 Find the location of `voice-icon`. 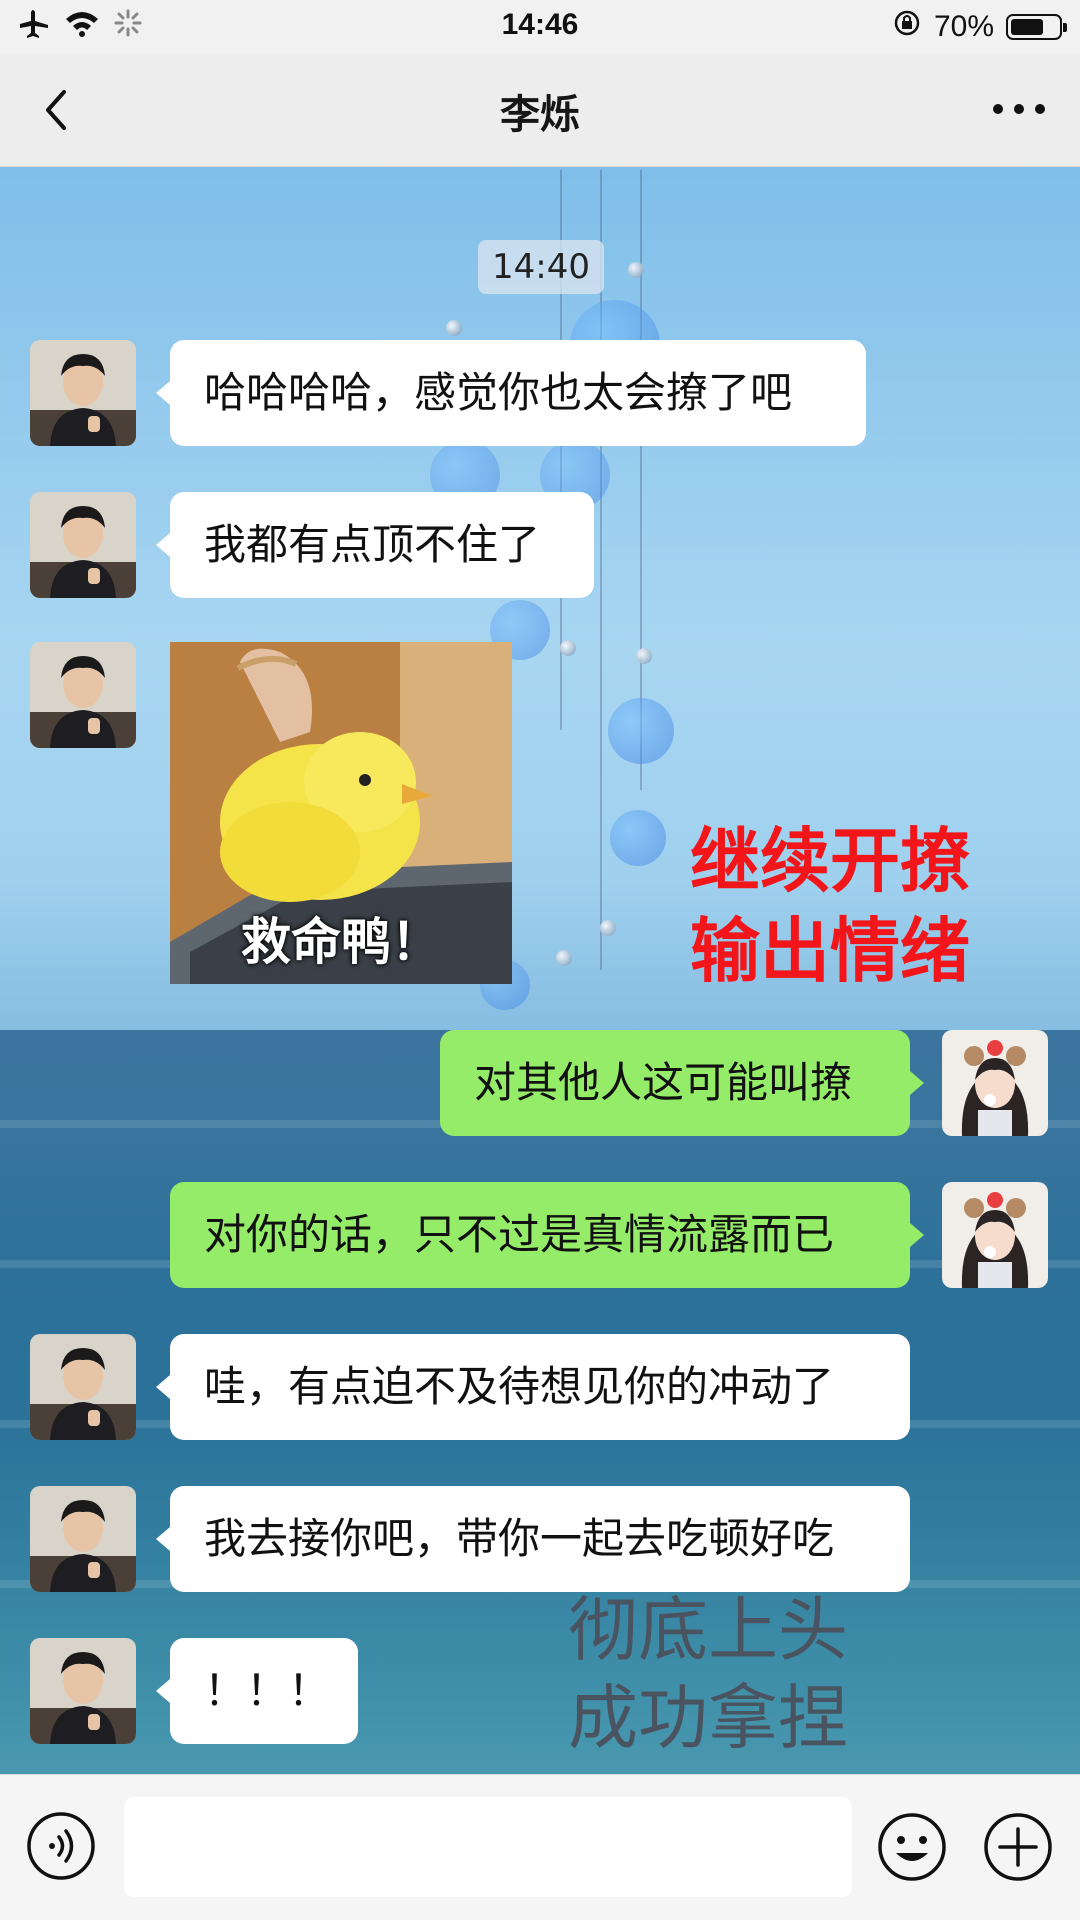

voice-icon is located at coordinates (61, 1846).